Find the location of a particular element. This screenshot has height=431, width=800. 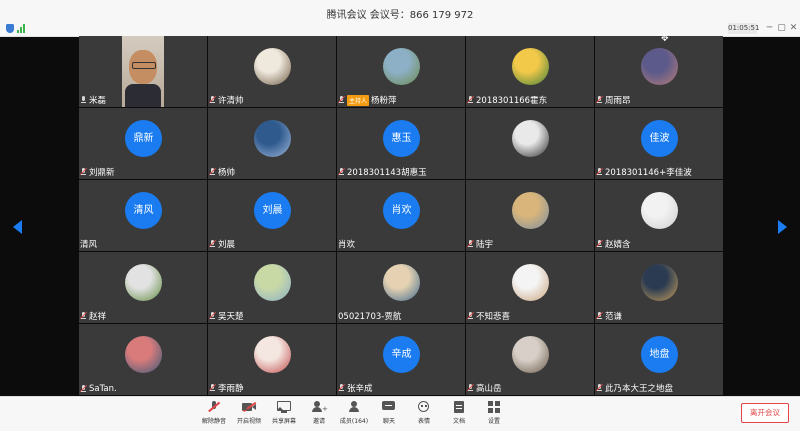

participant-tile: 米磊 is located at coordinates (143, 71).